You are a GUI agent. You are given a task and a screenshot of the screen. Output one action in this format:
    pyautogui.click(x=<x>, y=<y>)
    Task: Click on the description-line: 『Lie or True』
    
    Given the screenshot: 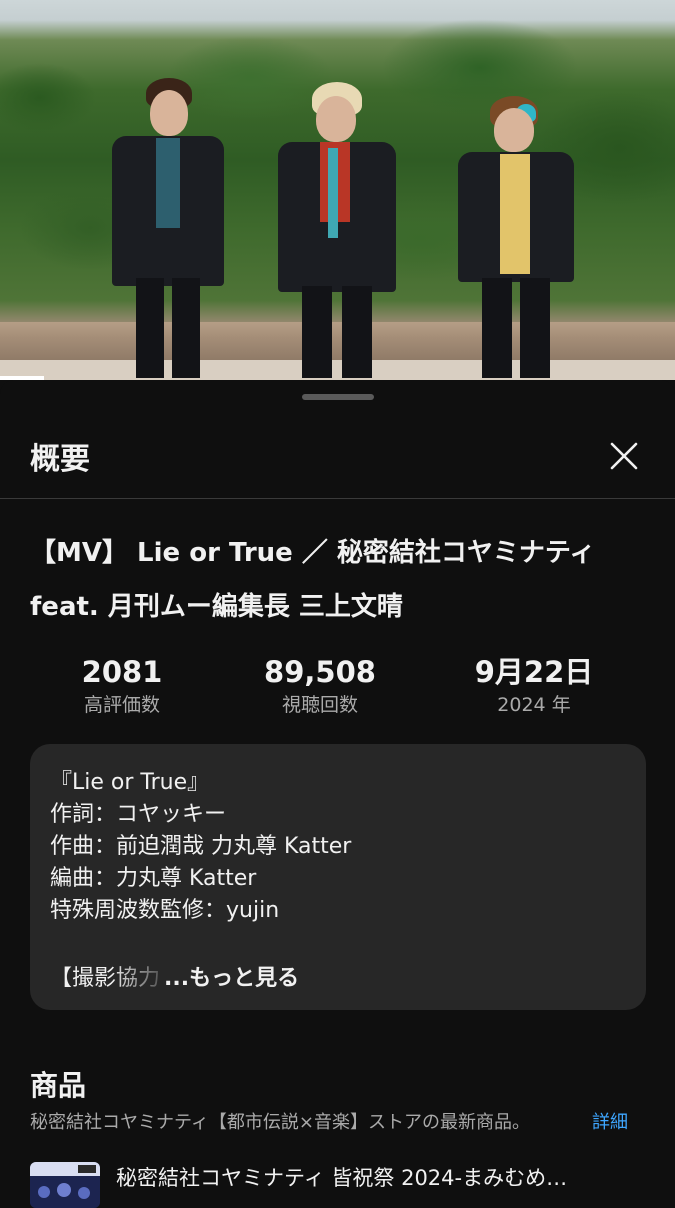 What is the action you would take?
    pyautogui.click(x=130, y=782)
    